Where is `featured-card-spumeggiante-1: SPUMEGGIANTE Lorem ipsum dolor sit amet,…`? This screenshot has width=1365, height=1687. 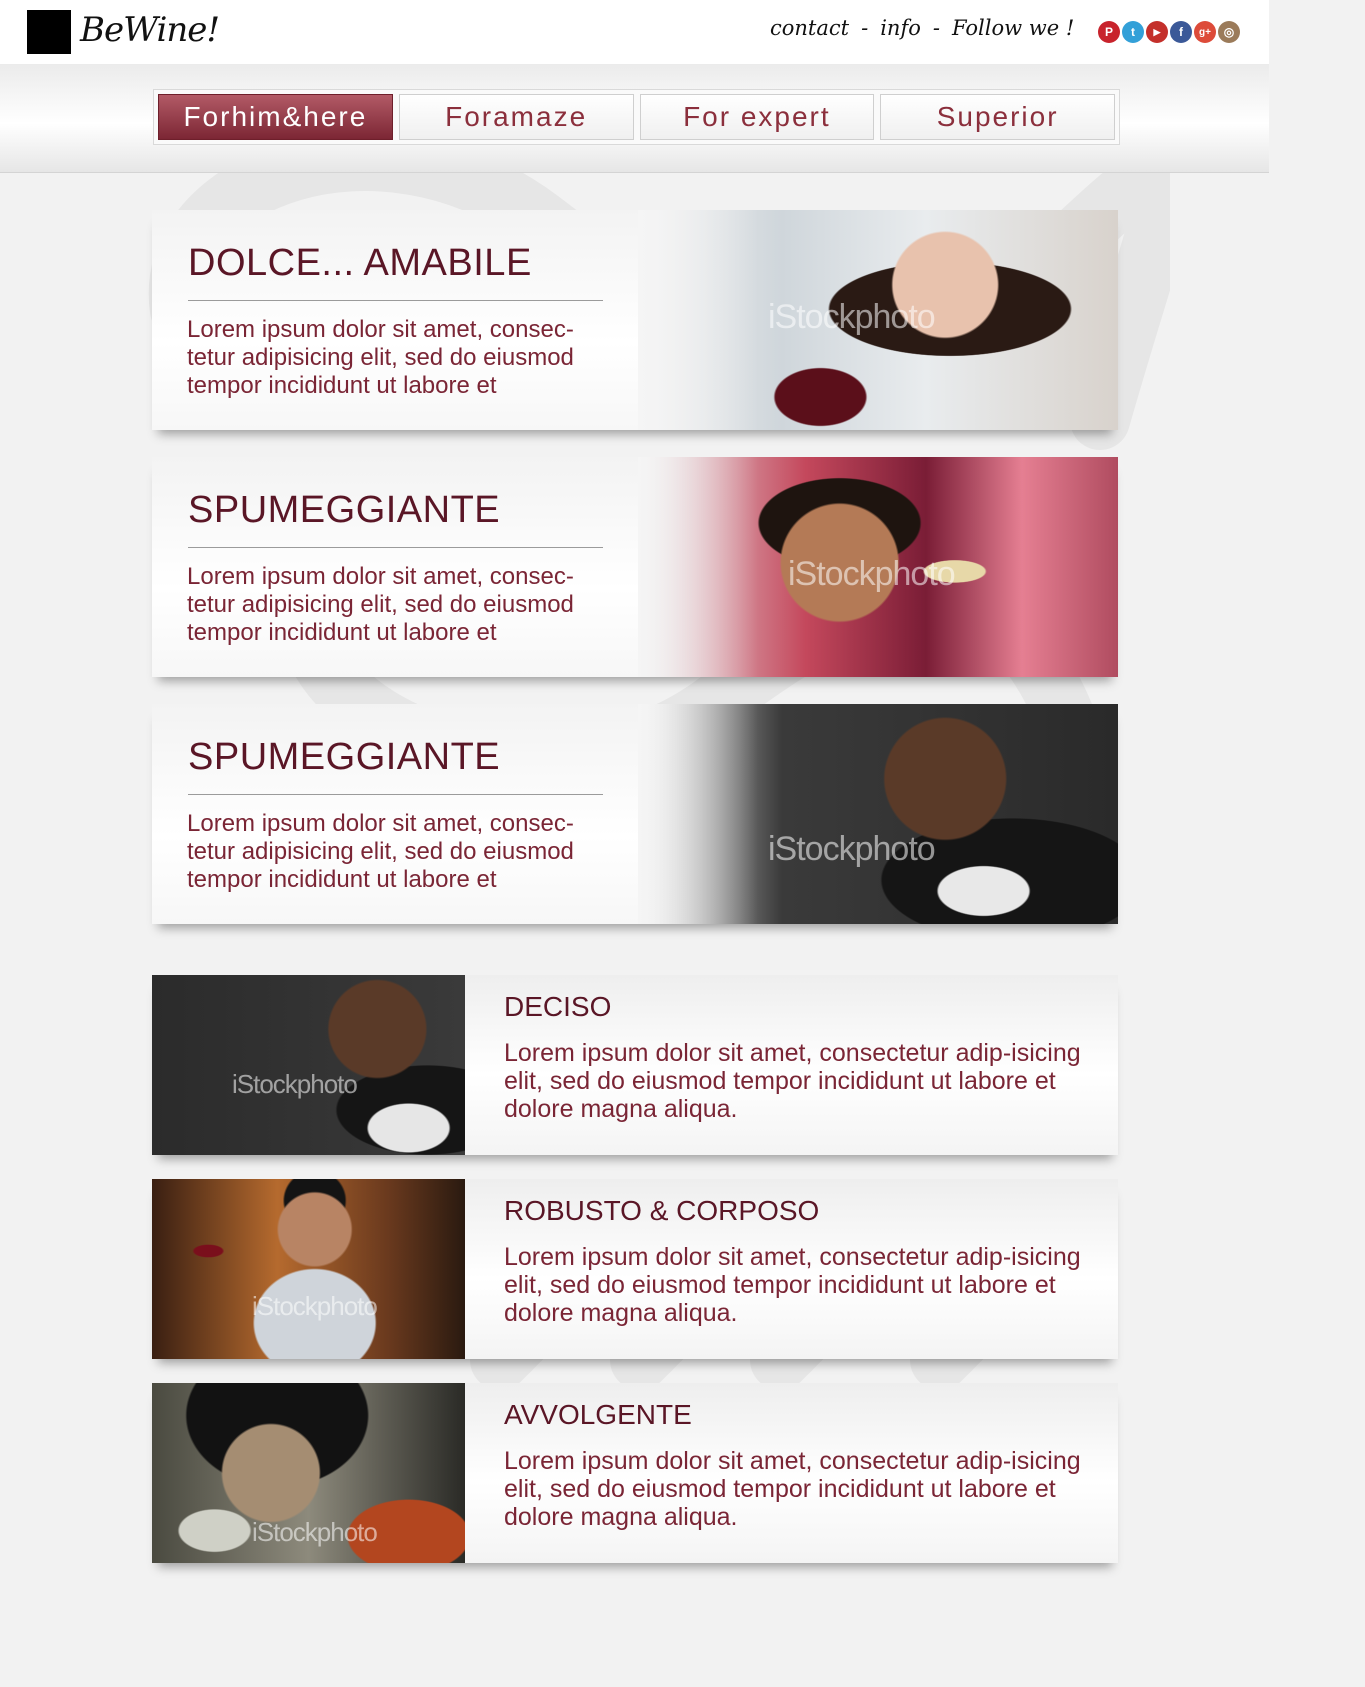 featured-card-spumeggiante-1: SPUMEGGIANTE Lorem ipsum dolor sit amet,… is located at coordinates (635, 567).